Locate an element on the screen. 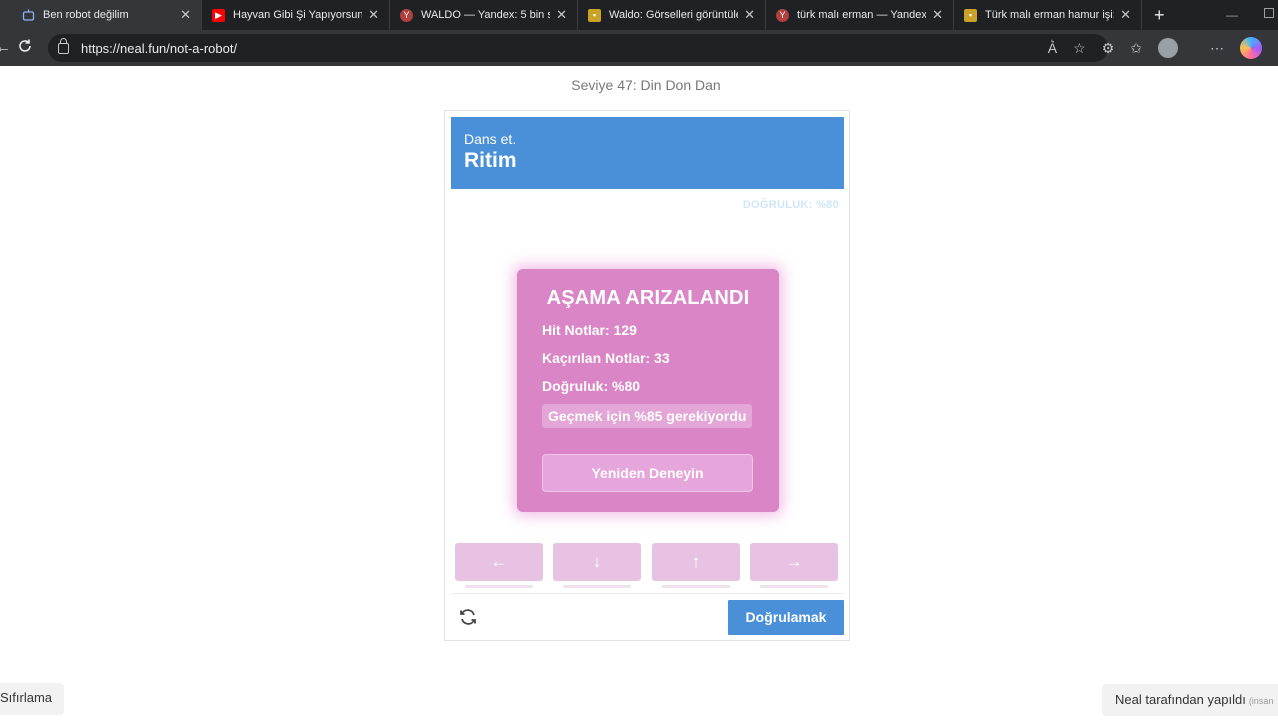  arrow-down-icon: ↓ is located at coordinates (597, 561).